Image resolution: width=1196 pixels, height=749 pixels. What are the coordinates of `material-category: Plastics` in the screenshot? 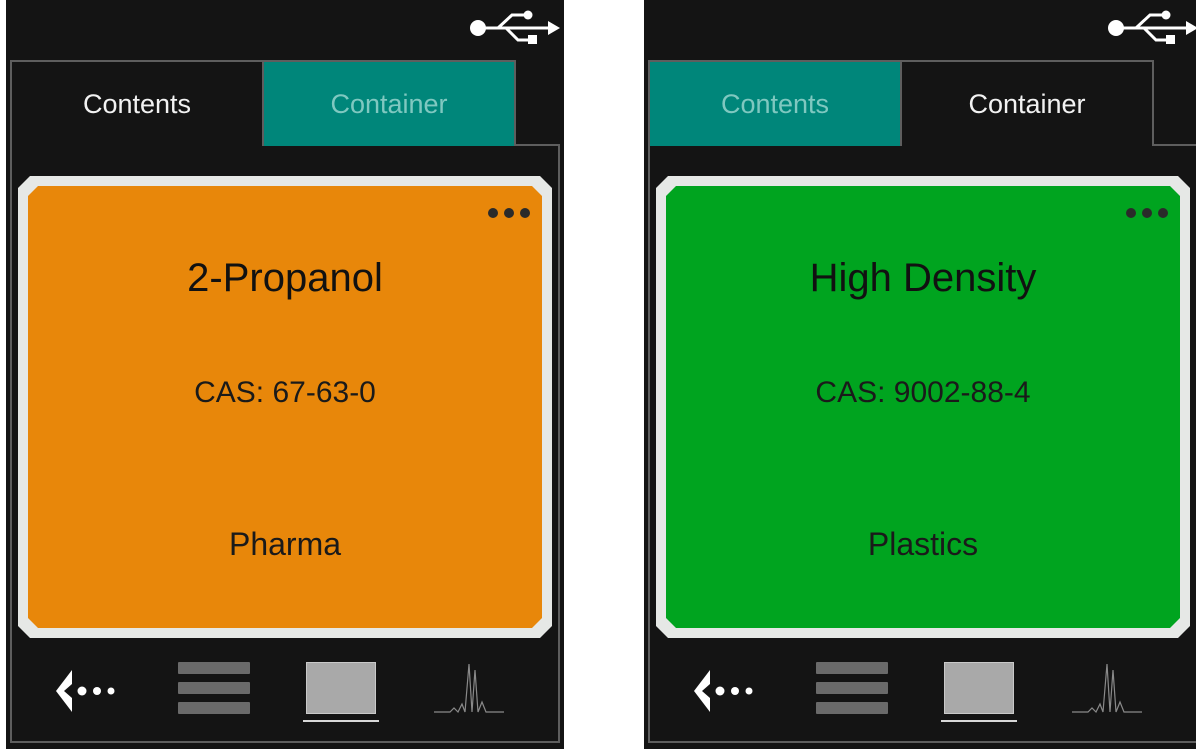 It's located at (923, 544).